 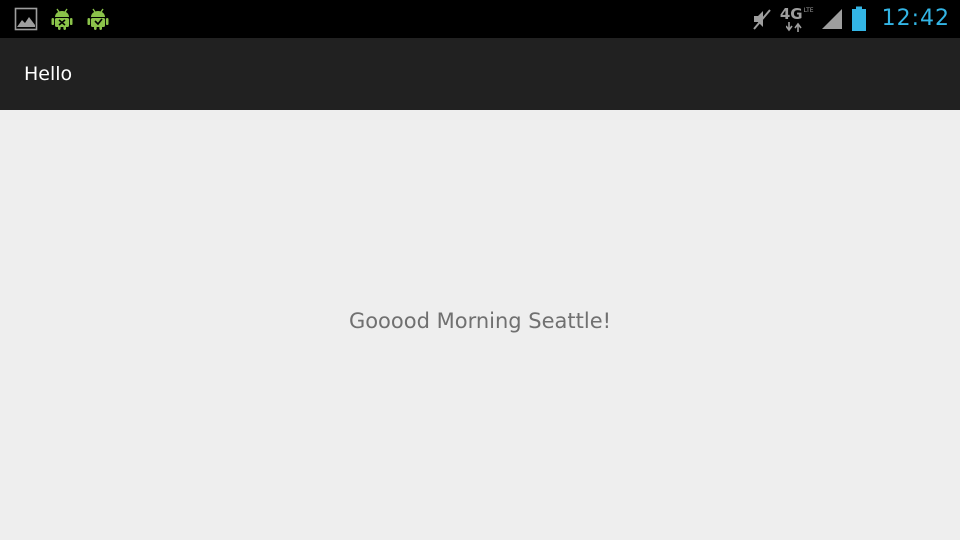 What do you see at coordinates (762, 19) in the screenshot?
I see `mute-icon` at bounding box center [762, 19].